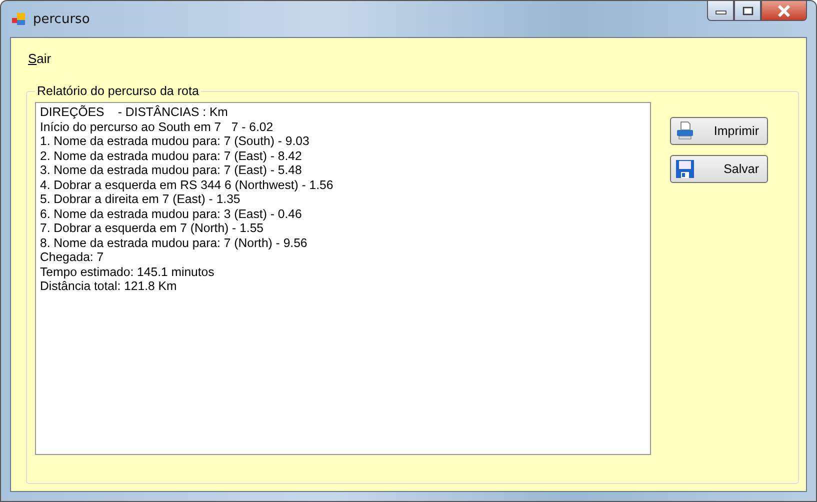 Image resolution: width=817 pixels, height=502 pixels. Describe the element at coordinates (40, 58) in the screenshot. I see `menu-item: Sair` at that location.